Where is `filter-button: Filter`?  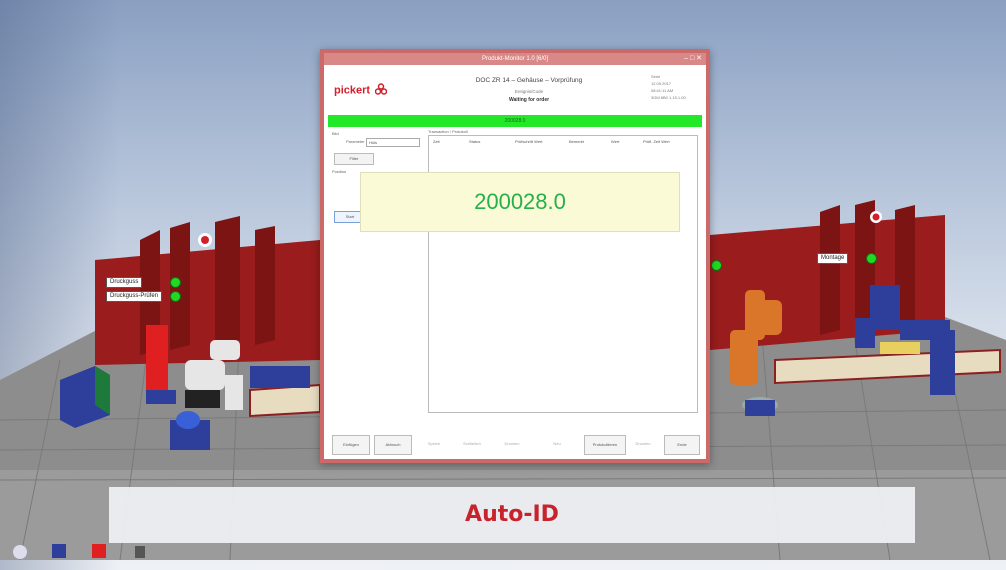 filter-button: Filter is located at coordinates (354, 159).